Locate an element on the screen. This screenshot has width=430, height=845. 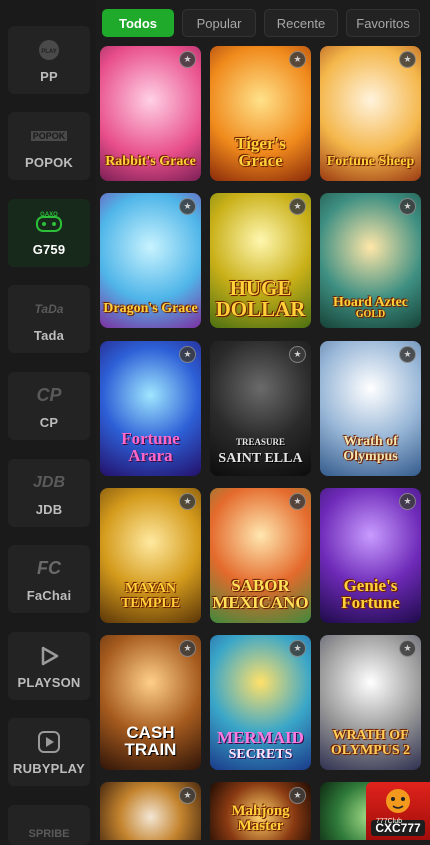
provider-g759: GAXO G759 is located at coordinates (49, 233).